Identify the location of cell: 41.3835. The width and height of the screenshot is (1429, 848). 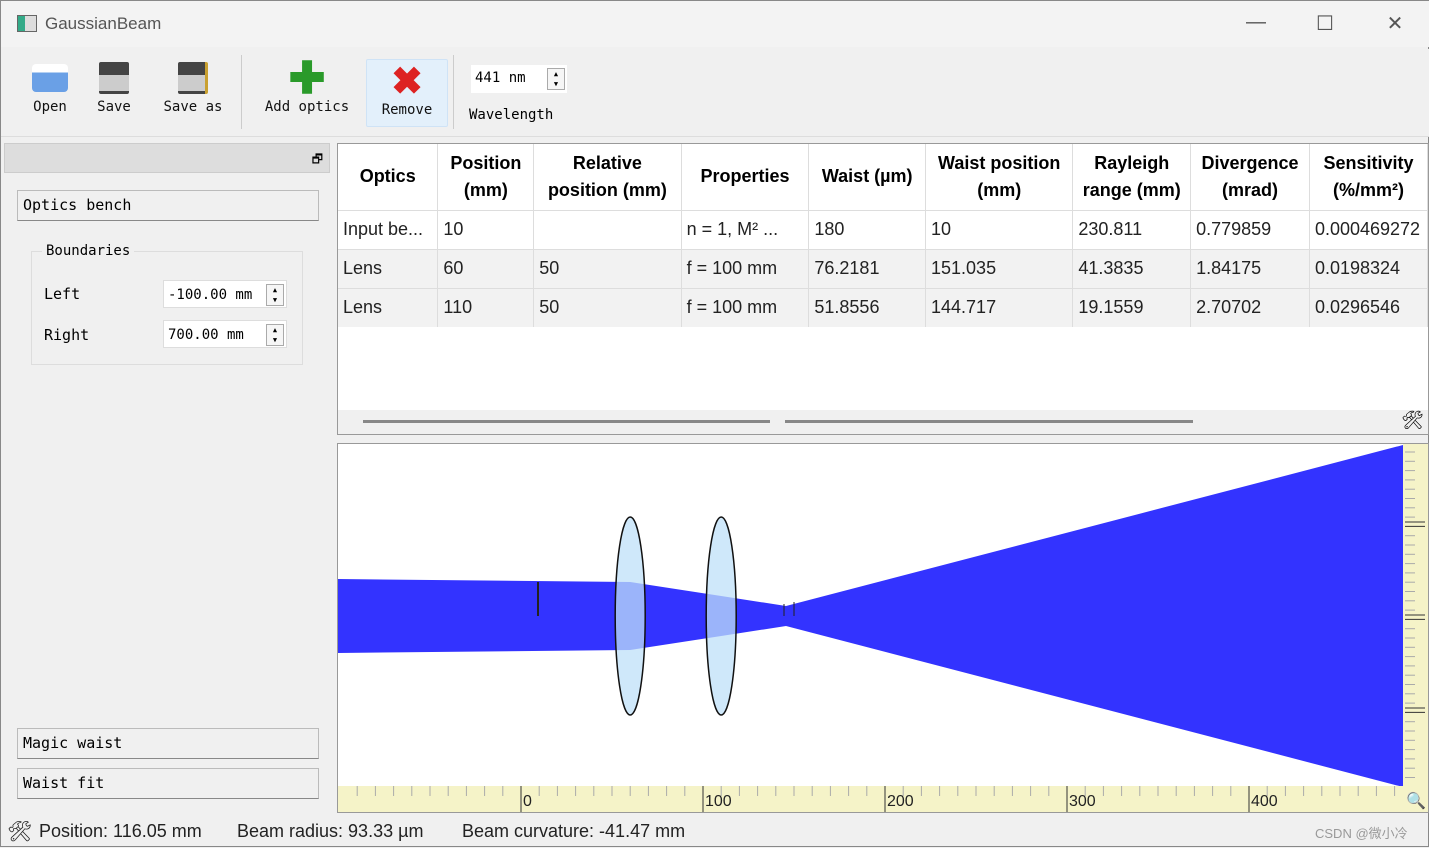
(1132, 268).